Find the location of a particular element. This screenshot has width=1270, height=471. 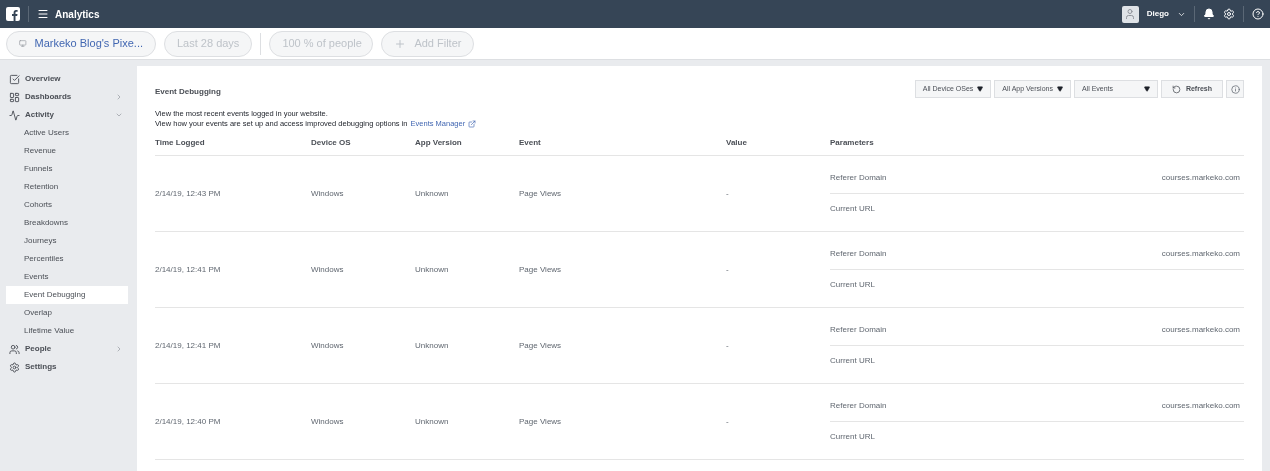

sidebar-item: Revenue is located at coordinates (68, 151).